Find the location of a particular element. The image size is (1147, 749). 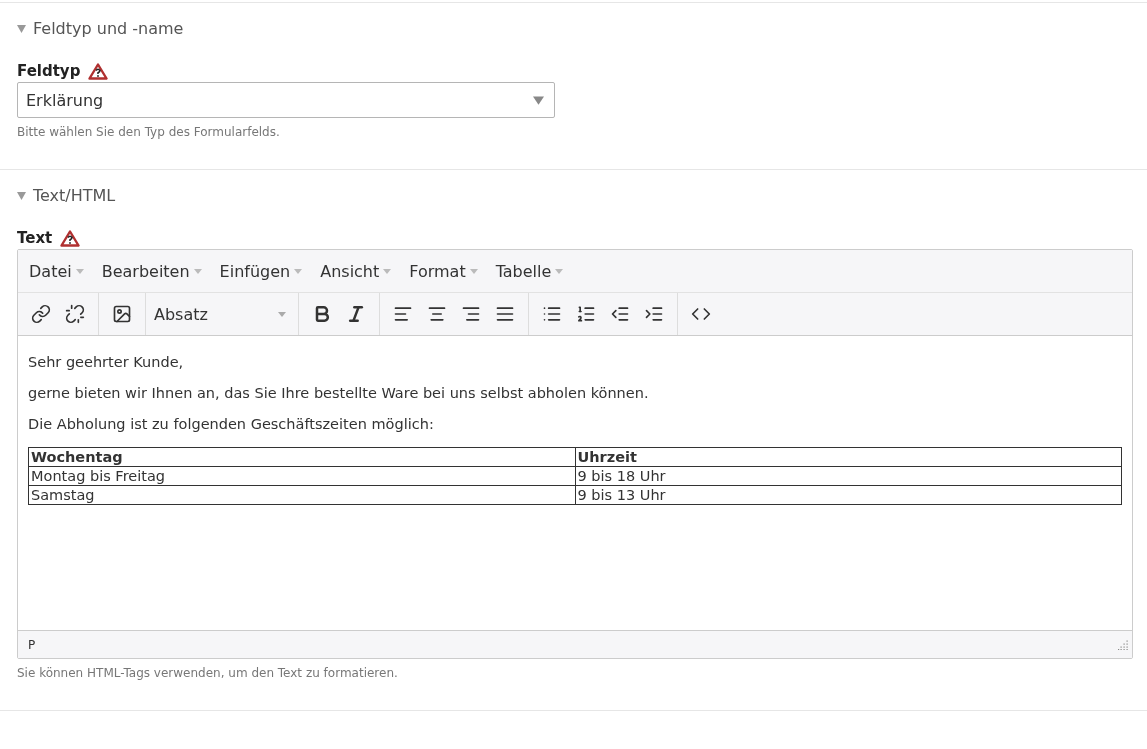

paragraph: Sehr geehrter Kunde, is located at coordinates (106, 362).